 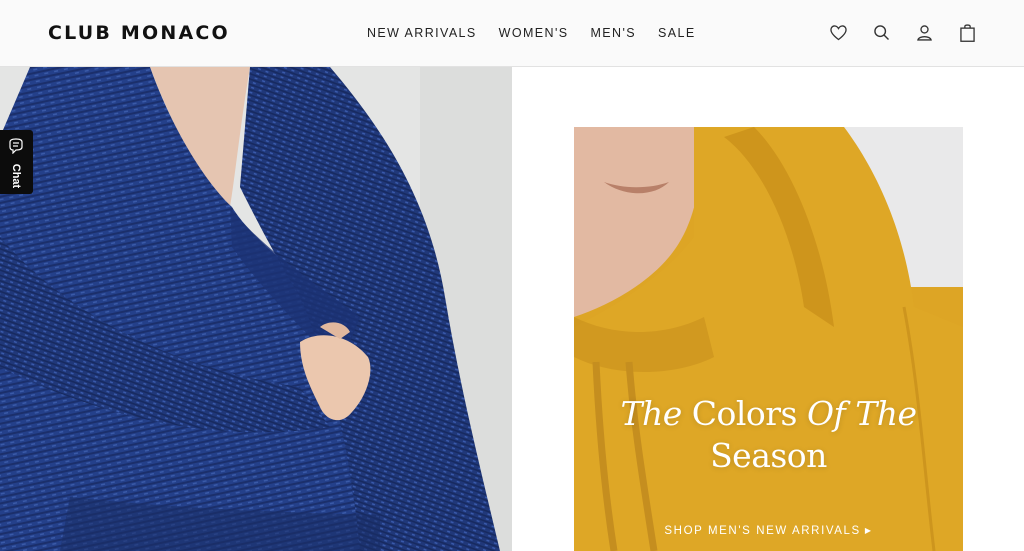 I want to click on heart-icon, so click(x=838, y=32).